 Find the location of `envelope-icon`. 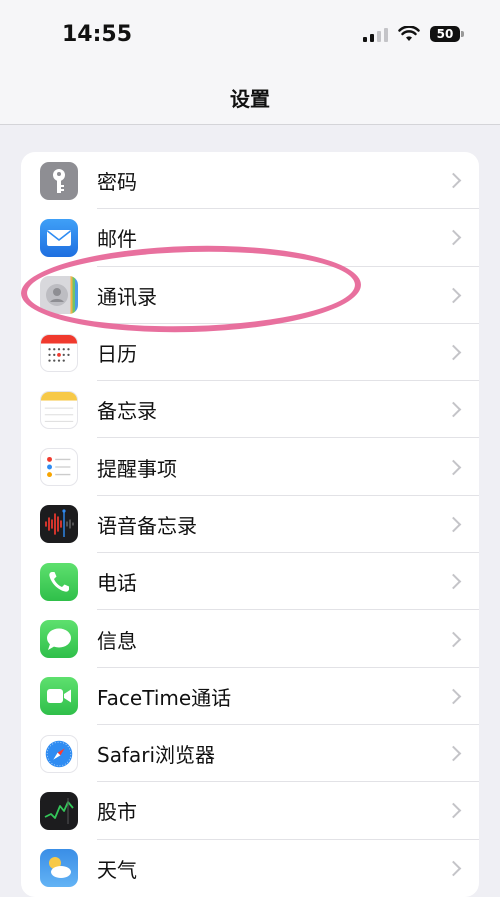

envelope-icon is located at coordinates (59, 237).